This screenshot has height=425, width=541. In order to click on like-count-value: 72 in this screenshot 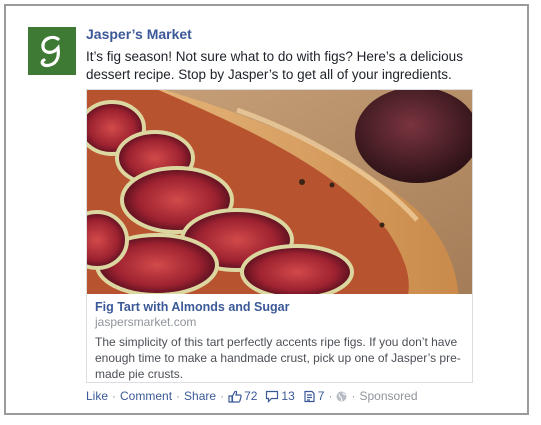, I will do `click(251, 396)`.